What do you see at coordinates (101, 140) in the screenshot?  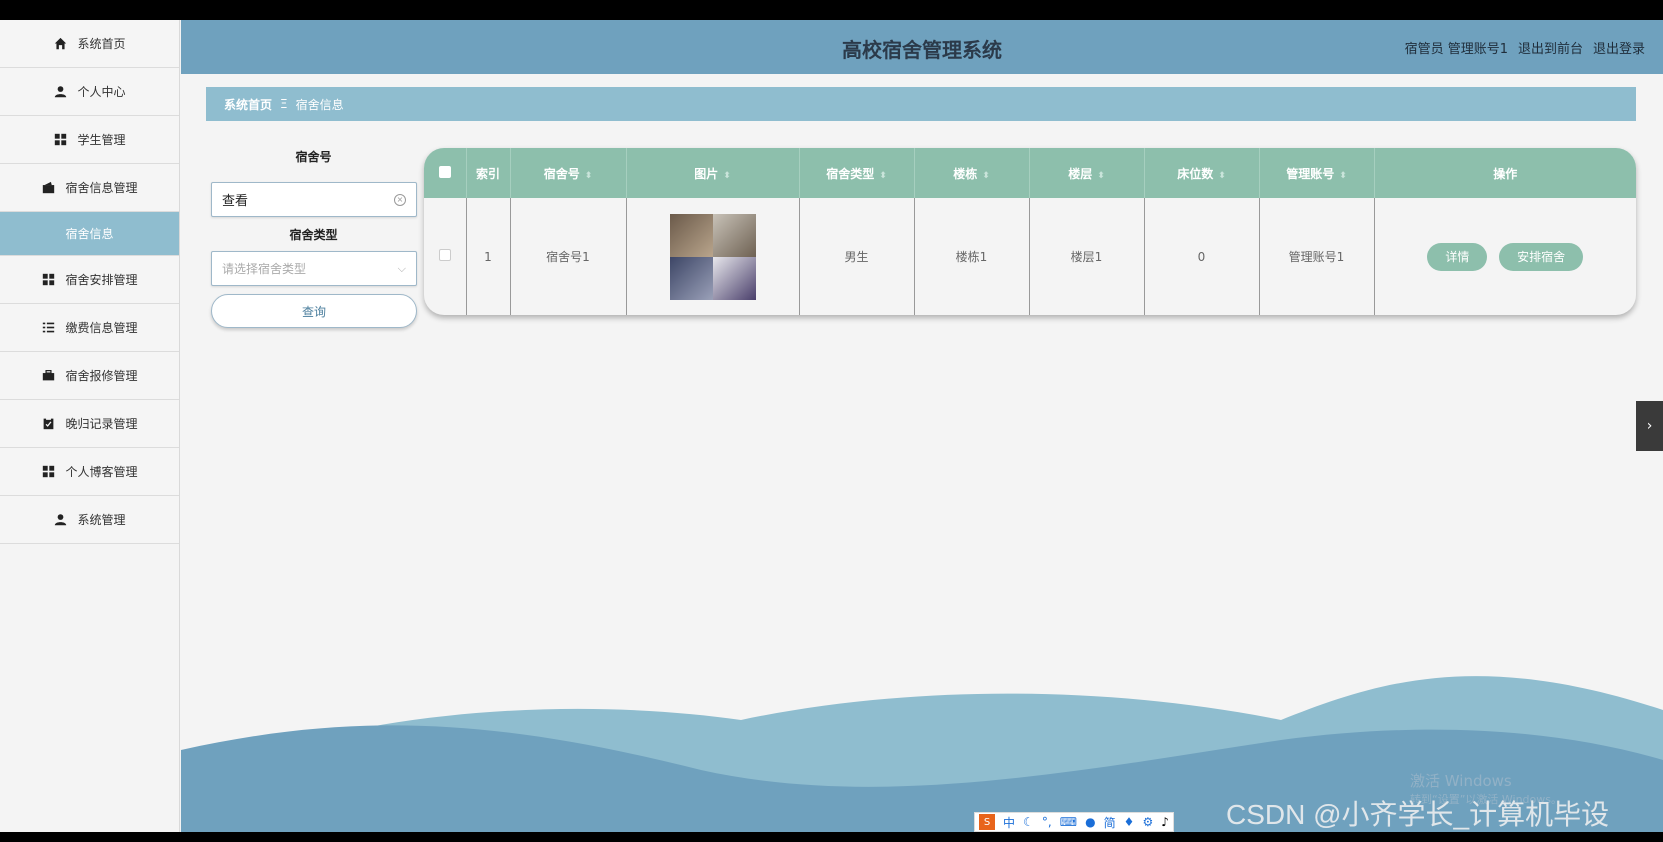 I see `sidebar-item-label: 学生管理` at bounding box center [101, 140].